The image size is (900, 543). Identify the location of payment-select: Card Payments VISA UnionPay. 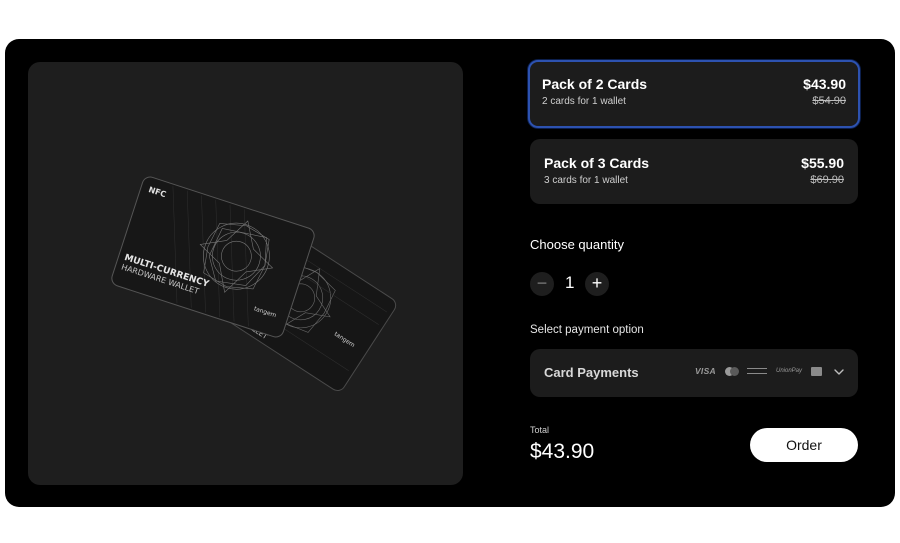
(694, 373).